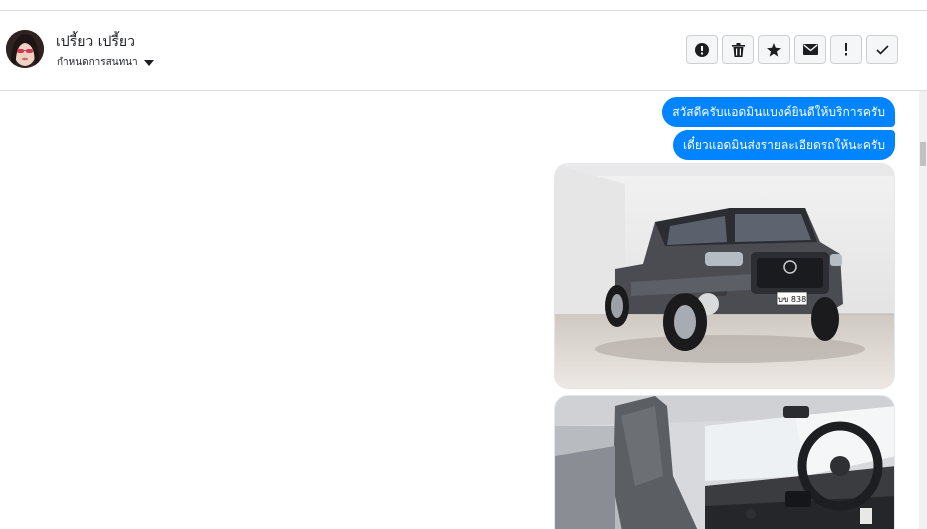 The width and height of the screenshot is (927, 529). Describe the element at coordinates (97, 62) in the screenshot. I see `conversation-label: กำหนดการสนทนา` at that location.